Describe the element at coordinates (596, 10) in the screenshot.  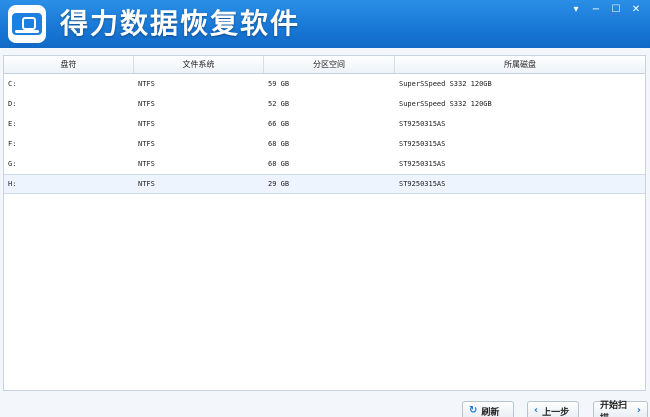
I see `minimize-icon: −` at that location.